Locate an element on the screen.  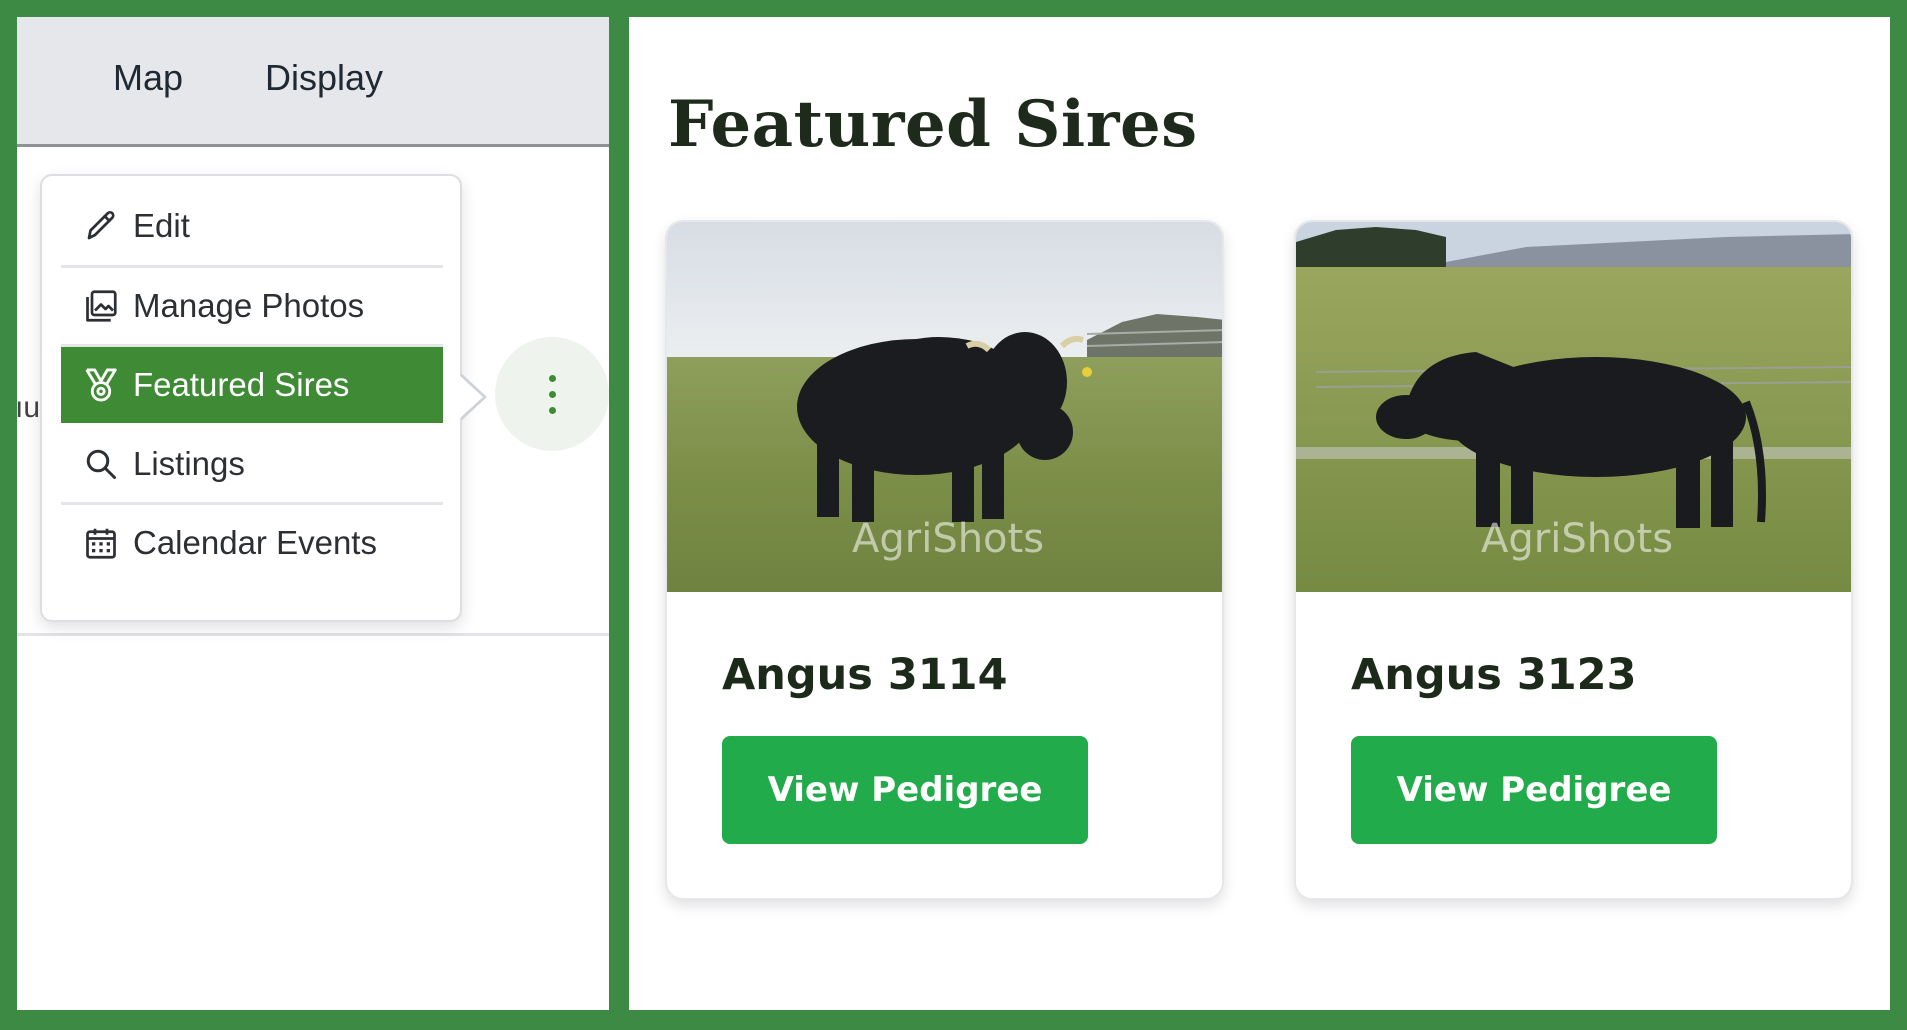
menu-item-listings: Listings is located at coordinates (252, 464).